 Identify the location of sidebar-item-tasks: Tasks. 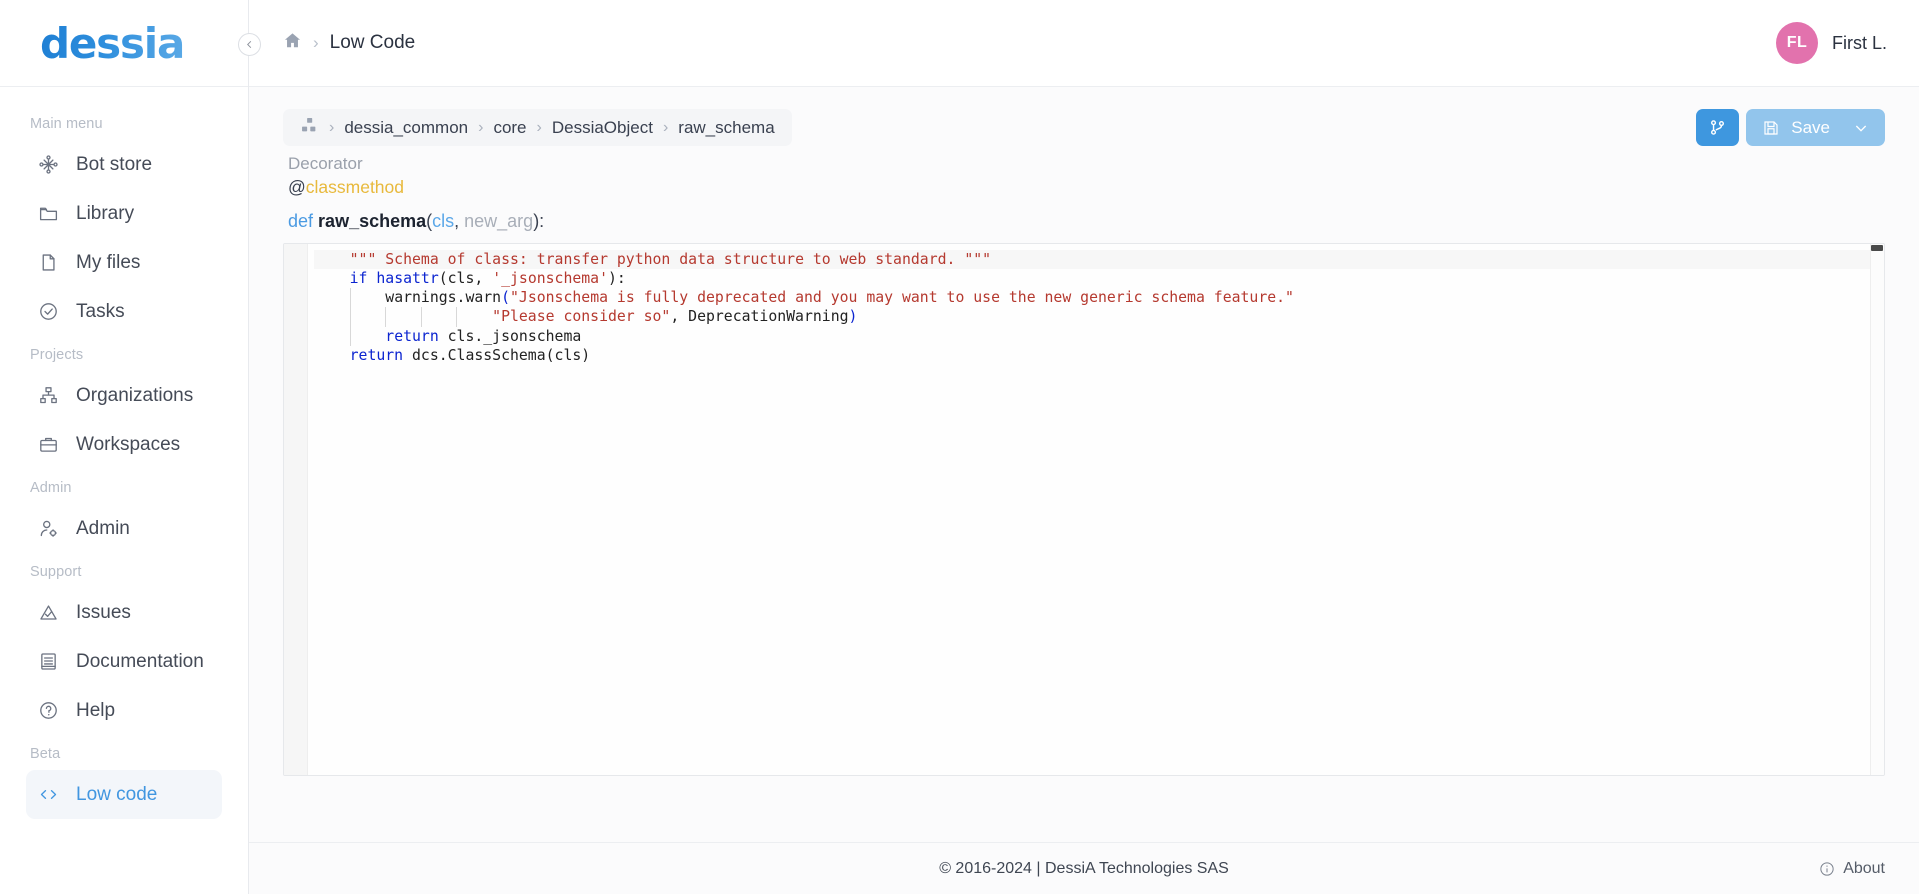
(124, 311).